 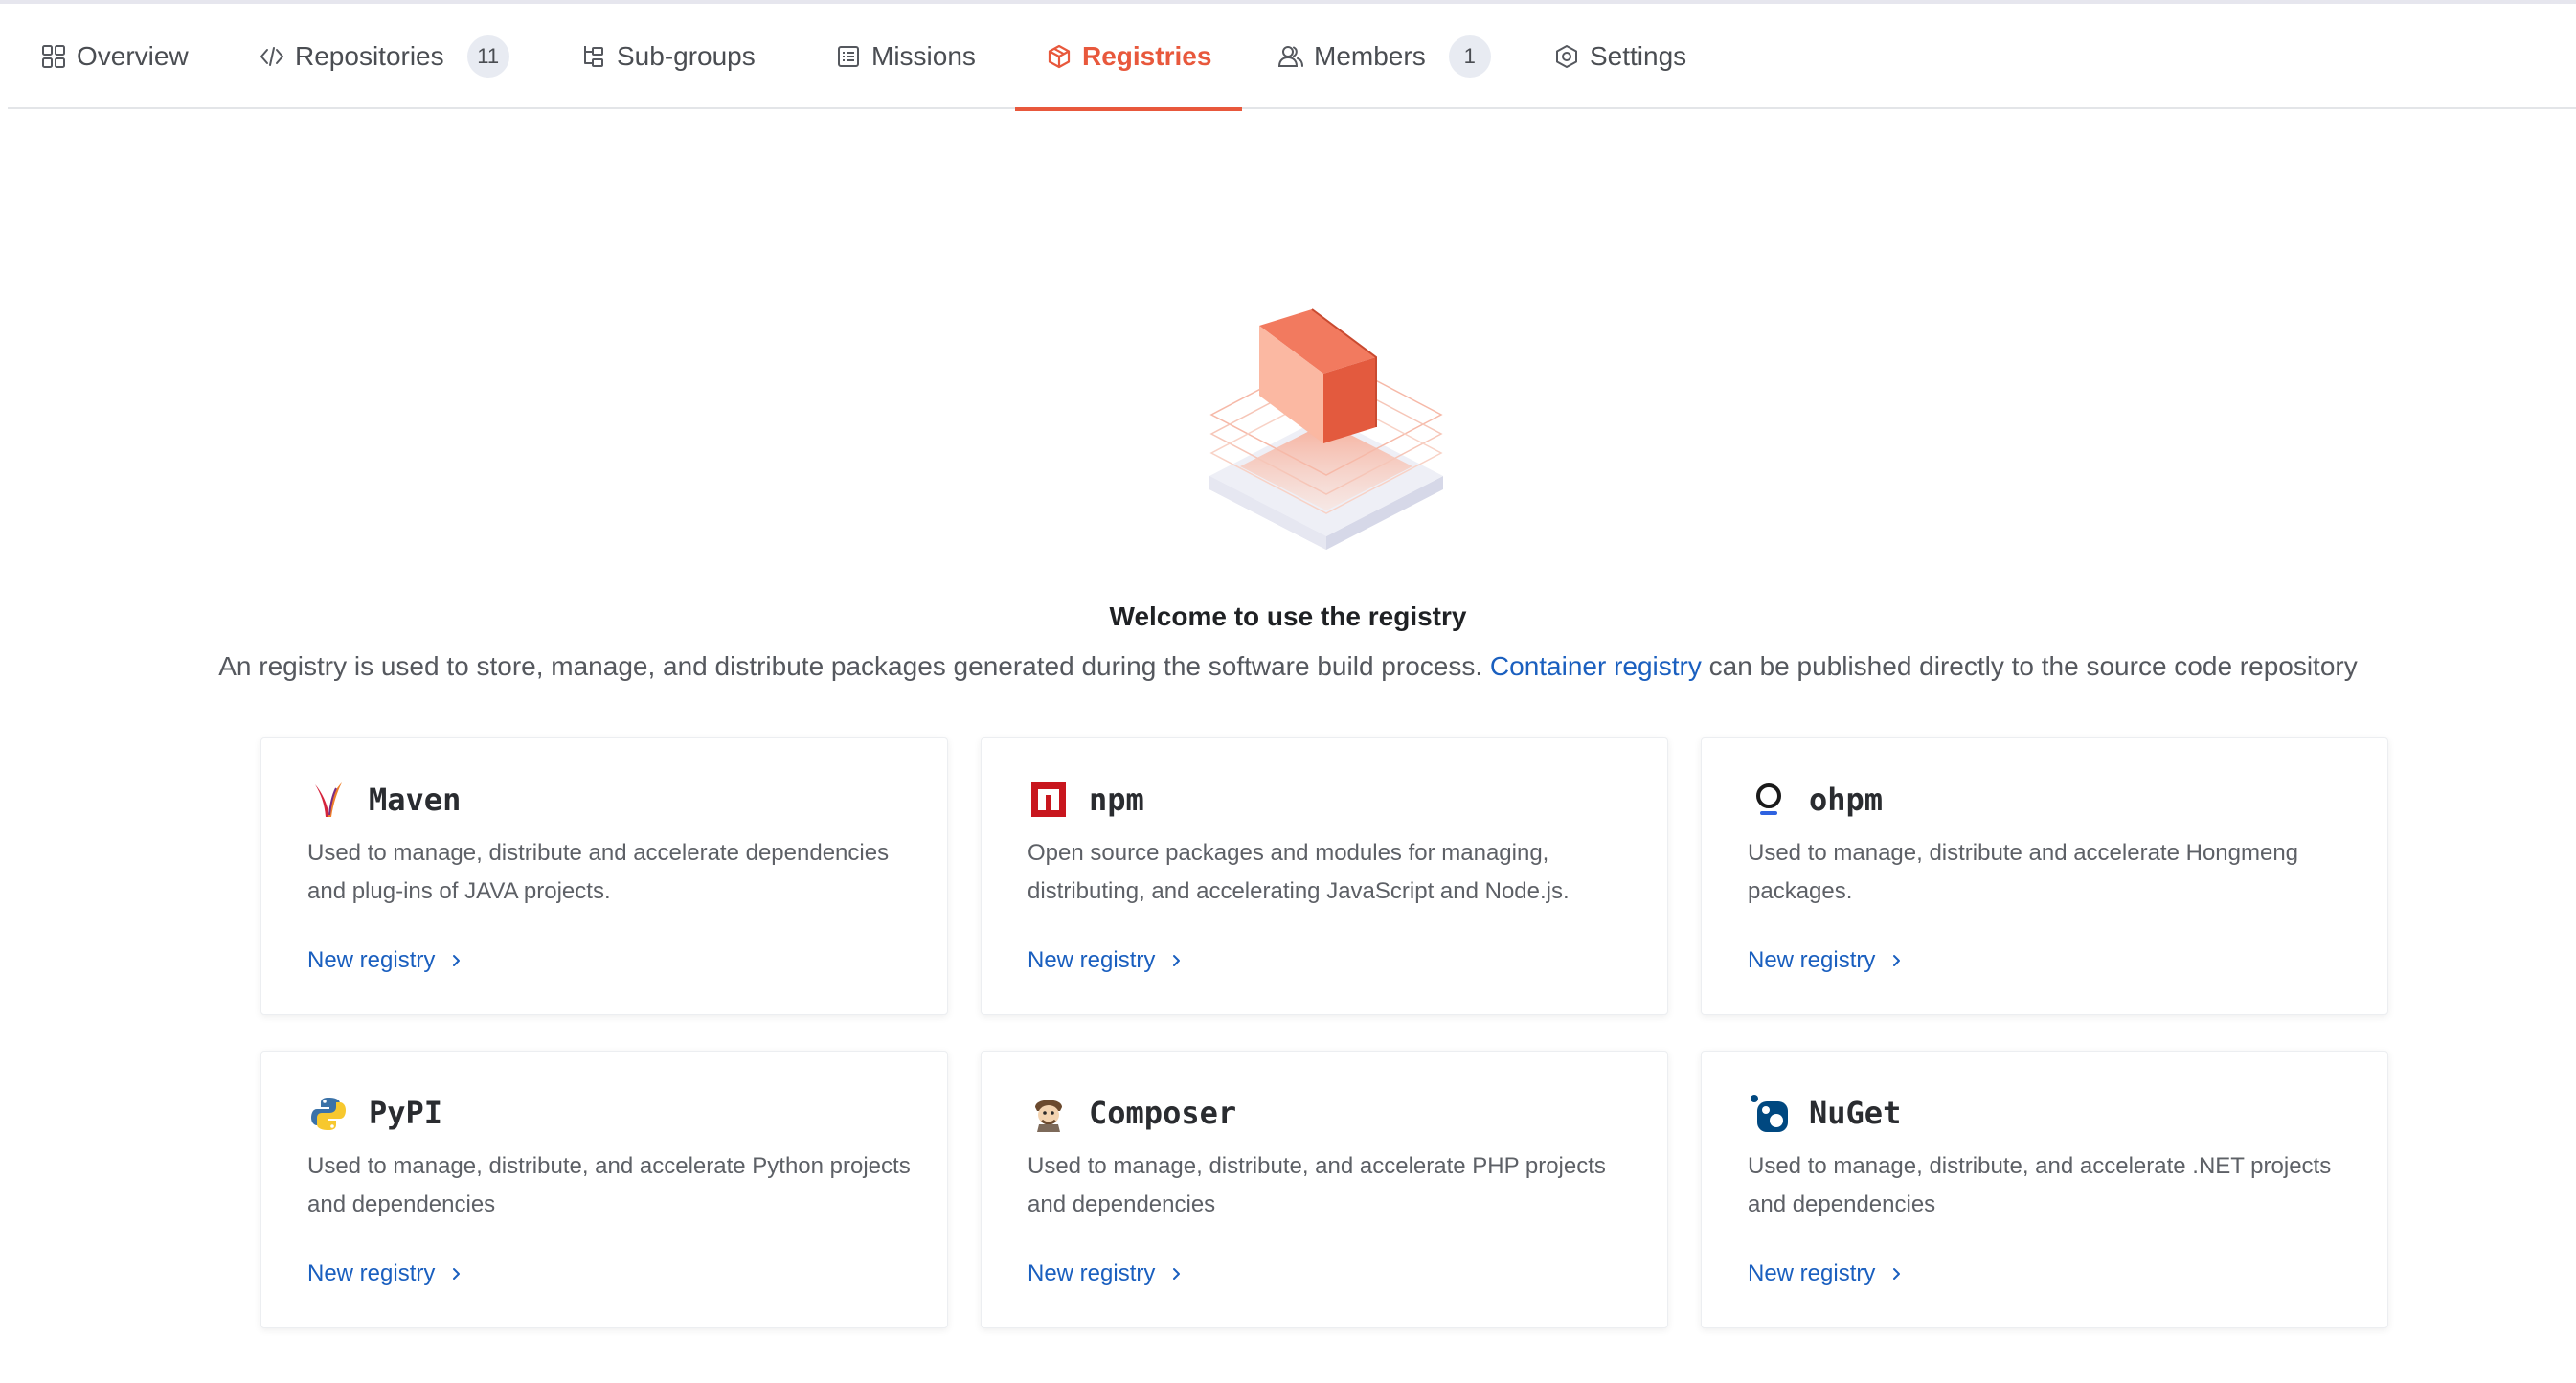 What do you see at coordinates (1059, 56) in the screenshot?
I see `package-cube-icon` at bounding box center [1059, 56].